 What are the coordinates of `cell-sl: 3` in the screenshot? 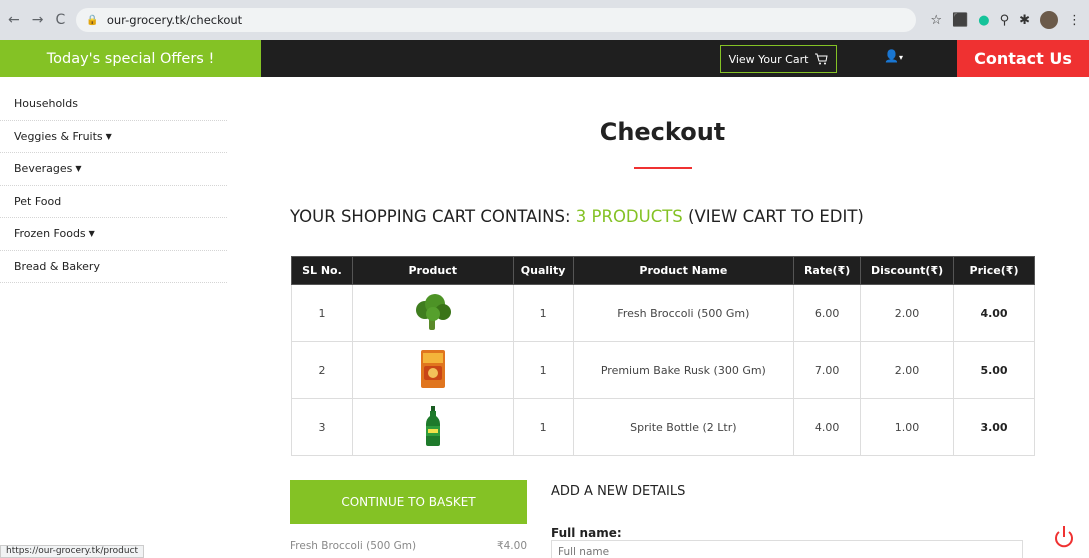 It's located at (322, 427).